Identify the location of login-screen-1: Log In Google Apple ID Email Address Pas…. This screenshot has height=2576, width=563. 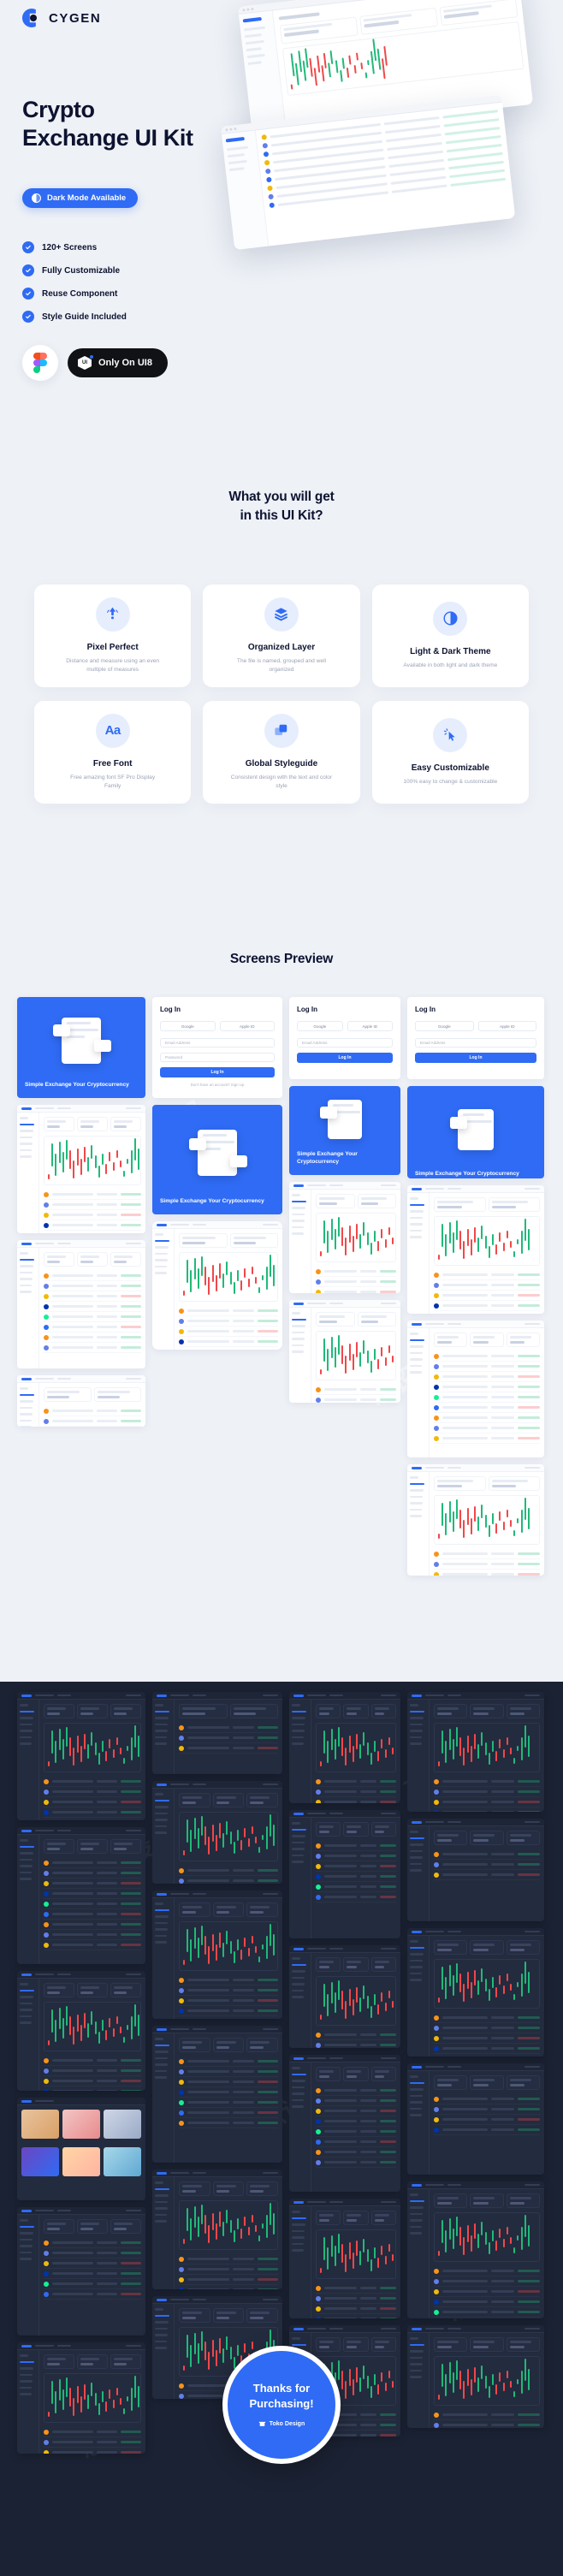
(217, 1047).